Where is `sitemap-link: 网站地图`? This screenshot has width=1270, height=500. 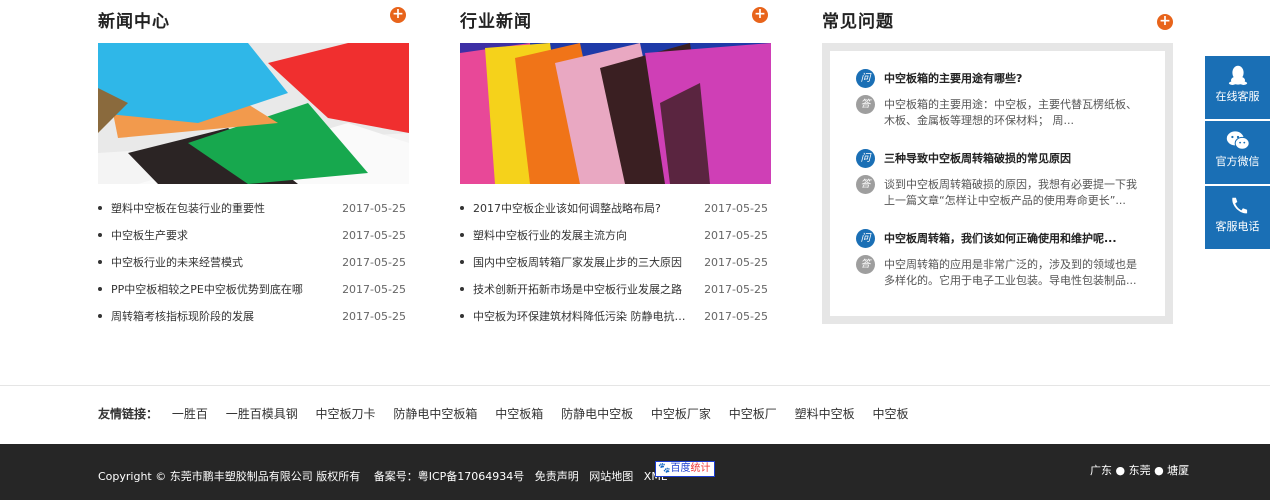 sitemap-link: 网站地图 is located at coordinates (611, 476).